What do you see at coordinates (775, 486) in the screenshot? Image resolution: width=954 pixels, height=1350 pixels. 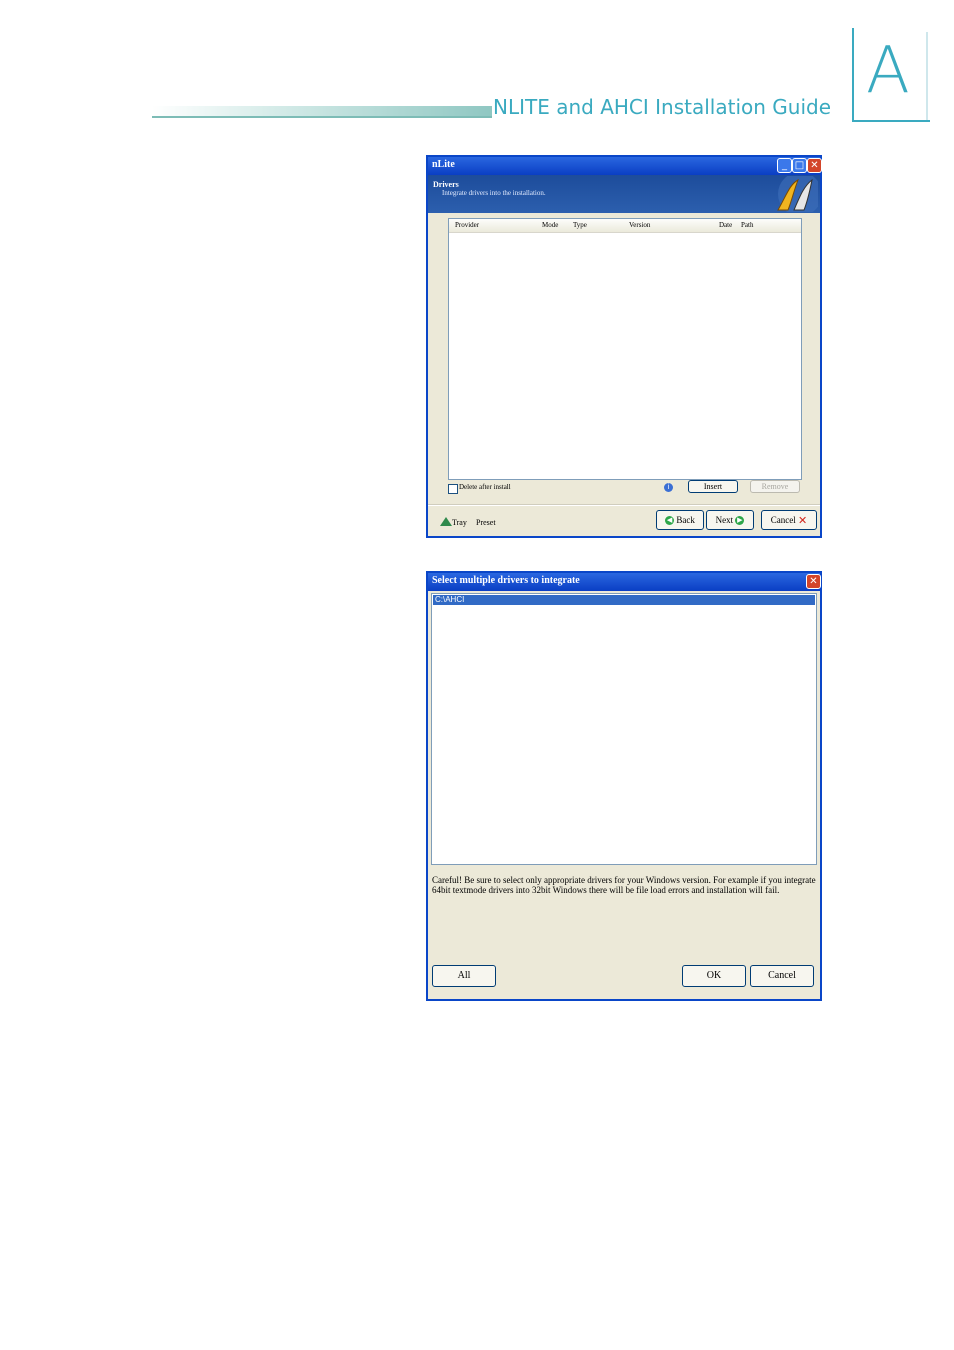 I see `remove-button: Remove` at bounding box center [775, 486].